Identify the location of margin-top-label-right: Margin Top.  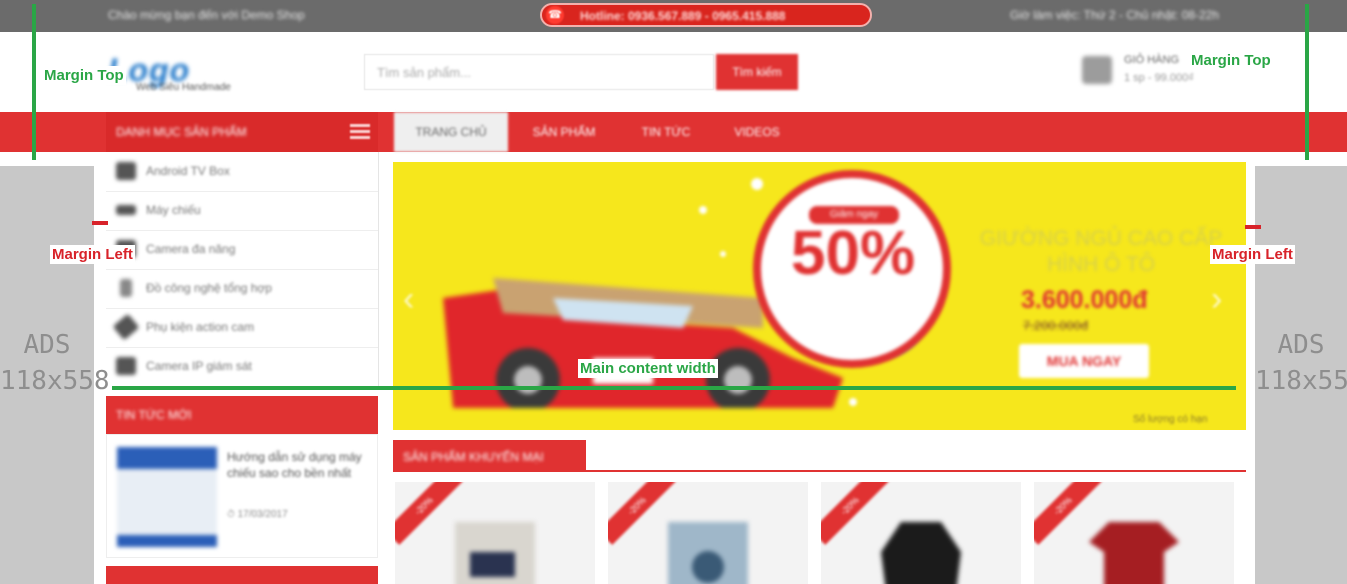
(1231, 60).